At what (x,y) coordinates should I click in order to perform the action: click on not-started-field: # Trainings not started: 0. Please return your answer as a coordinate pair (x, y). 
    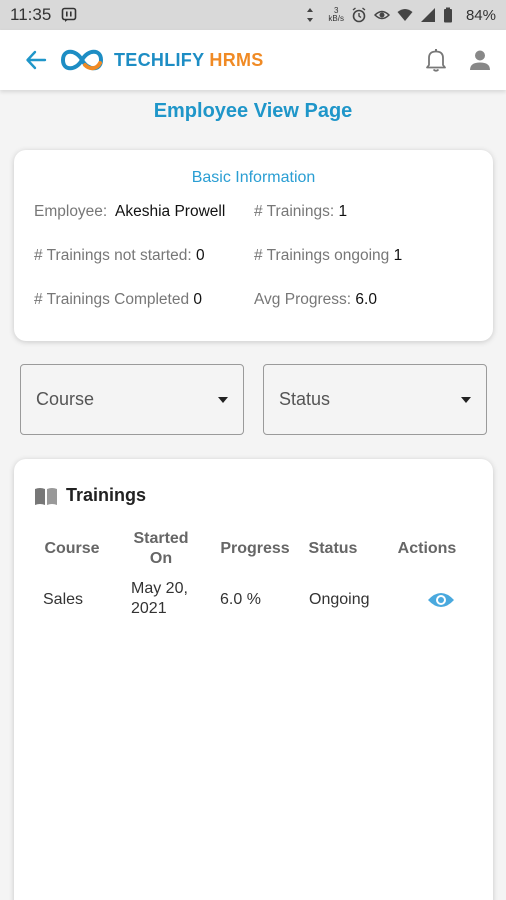
    Looking at the image, I should click on (119, 255).